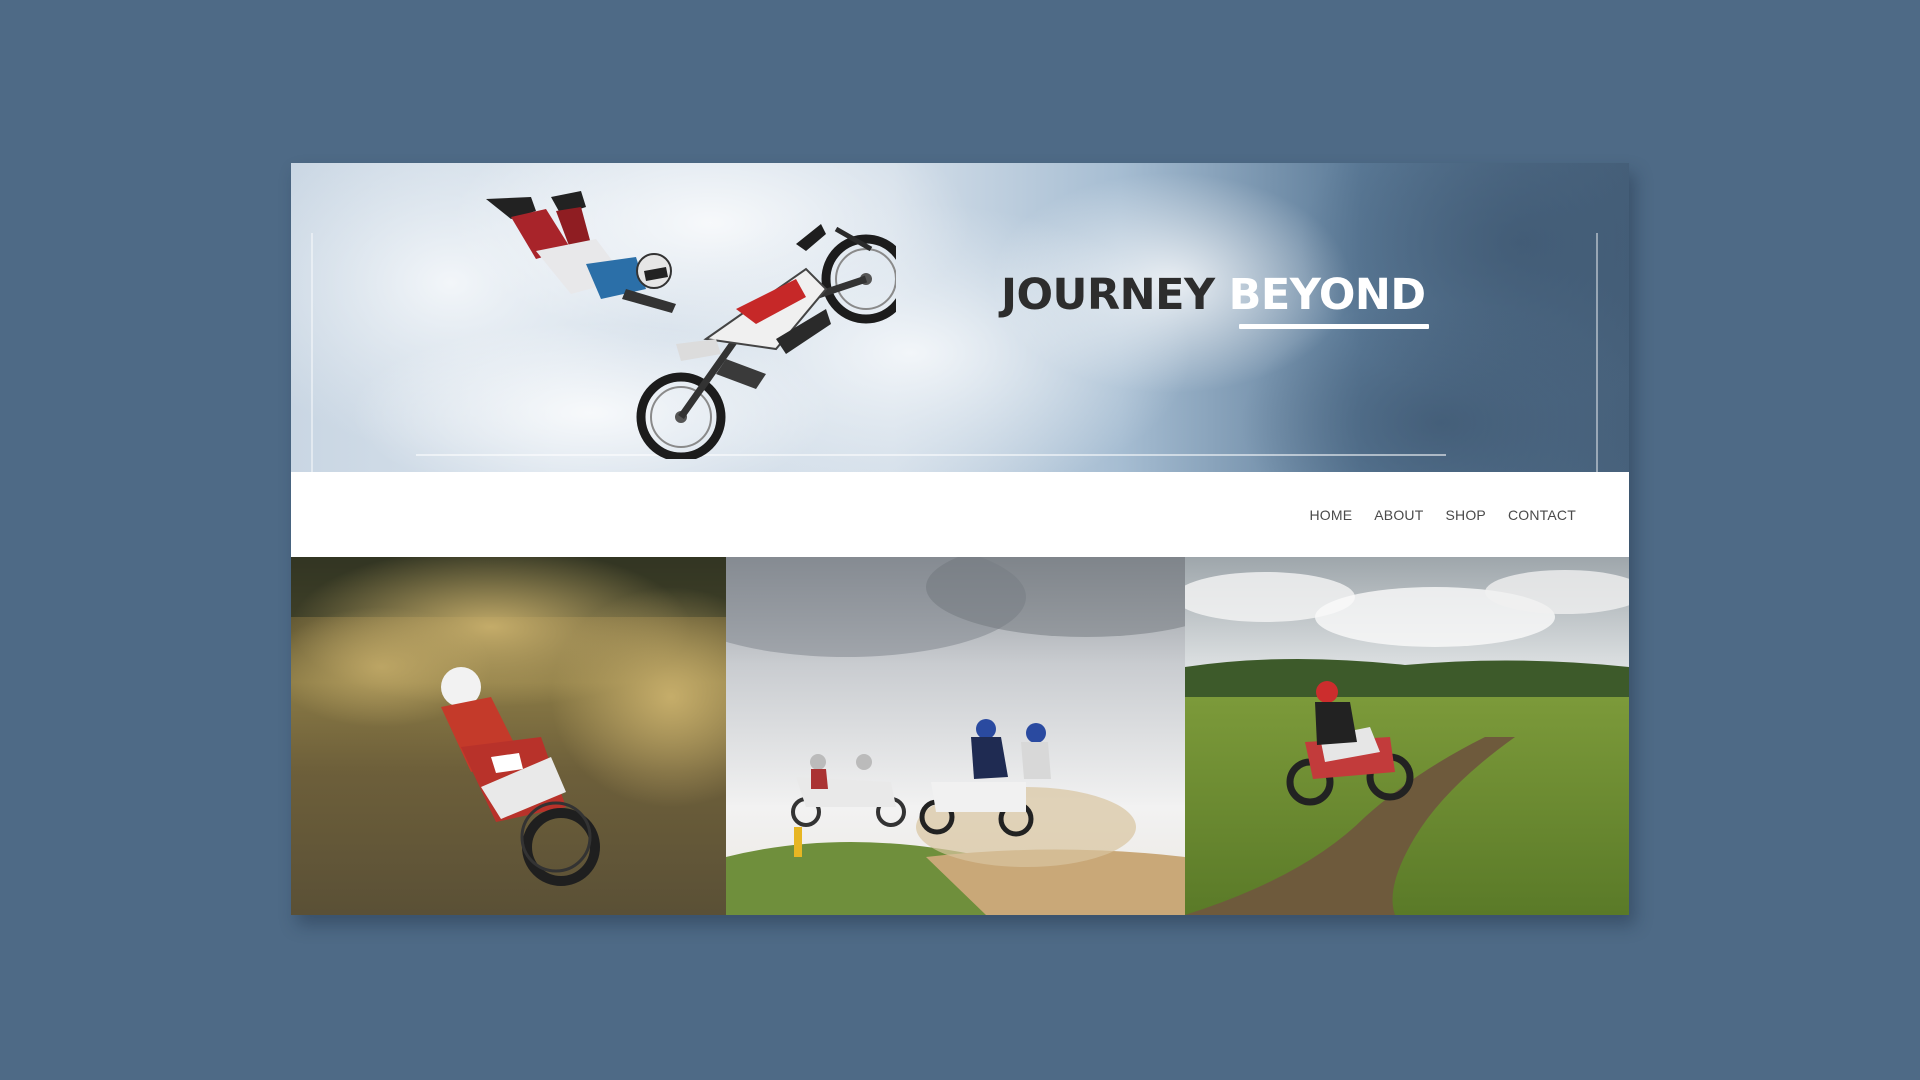  I want to click on gallery-photo-sidecar-race, so click(955, 736).